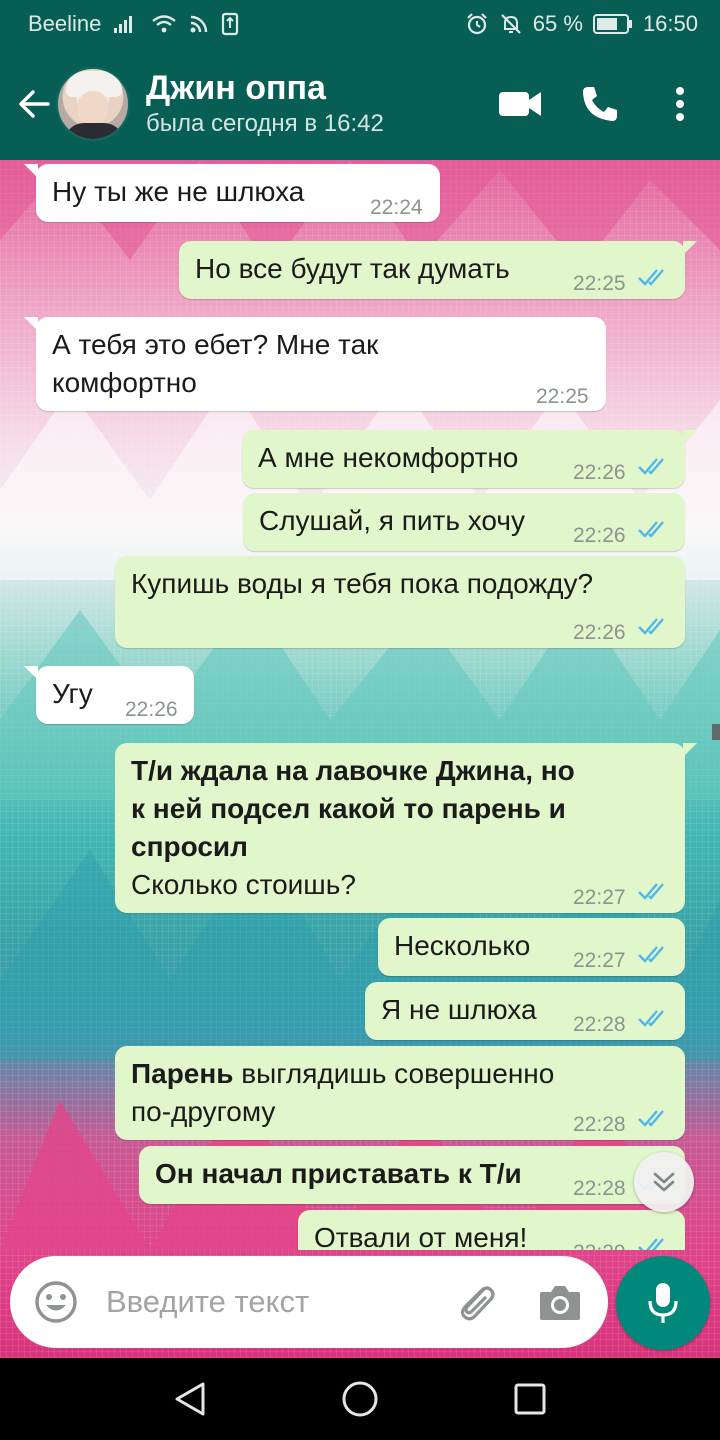  I want to click on message-text: А тебя это ебет? Мне так комфортно, so click(215, 364).